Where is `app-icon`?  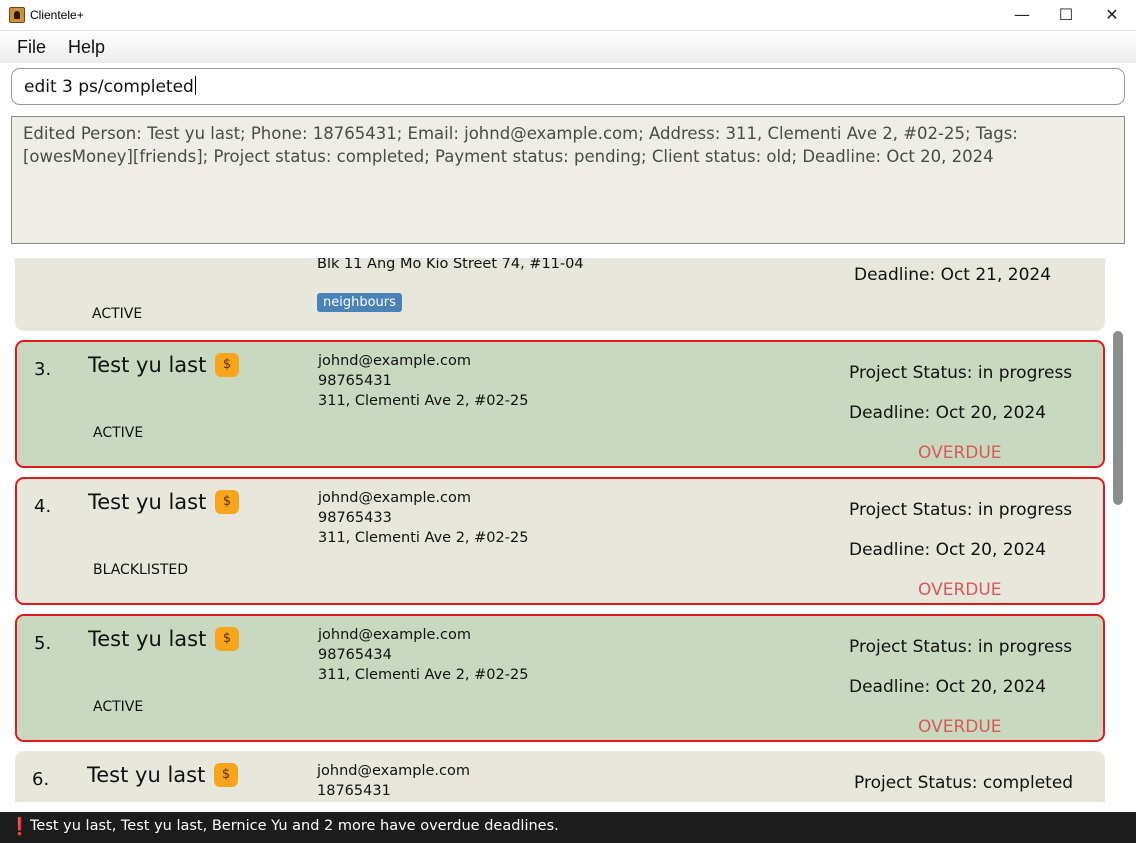 app-icon is located at coordinates (17, 15).